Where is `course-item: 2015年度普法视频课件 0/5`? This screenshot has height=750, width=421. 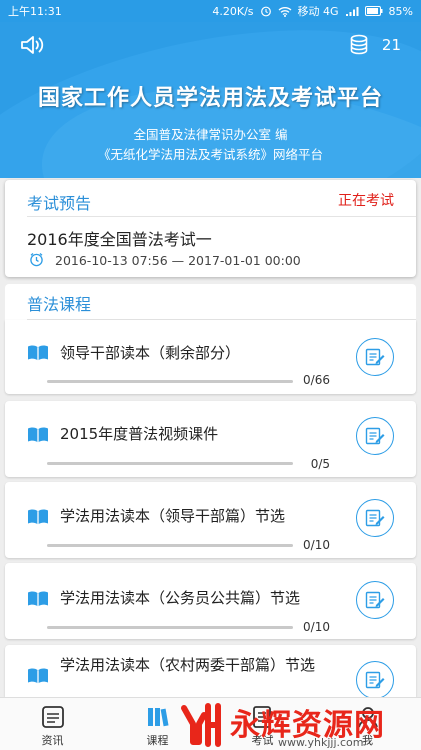 course-item: 2015年度普法视频课件 0/5 is located at coordinates (210, 439).